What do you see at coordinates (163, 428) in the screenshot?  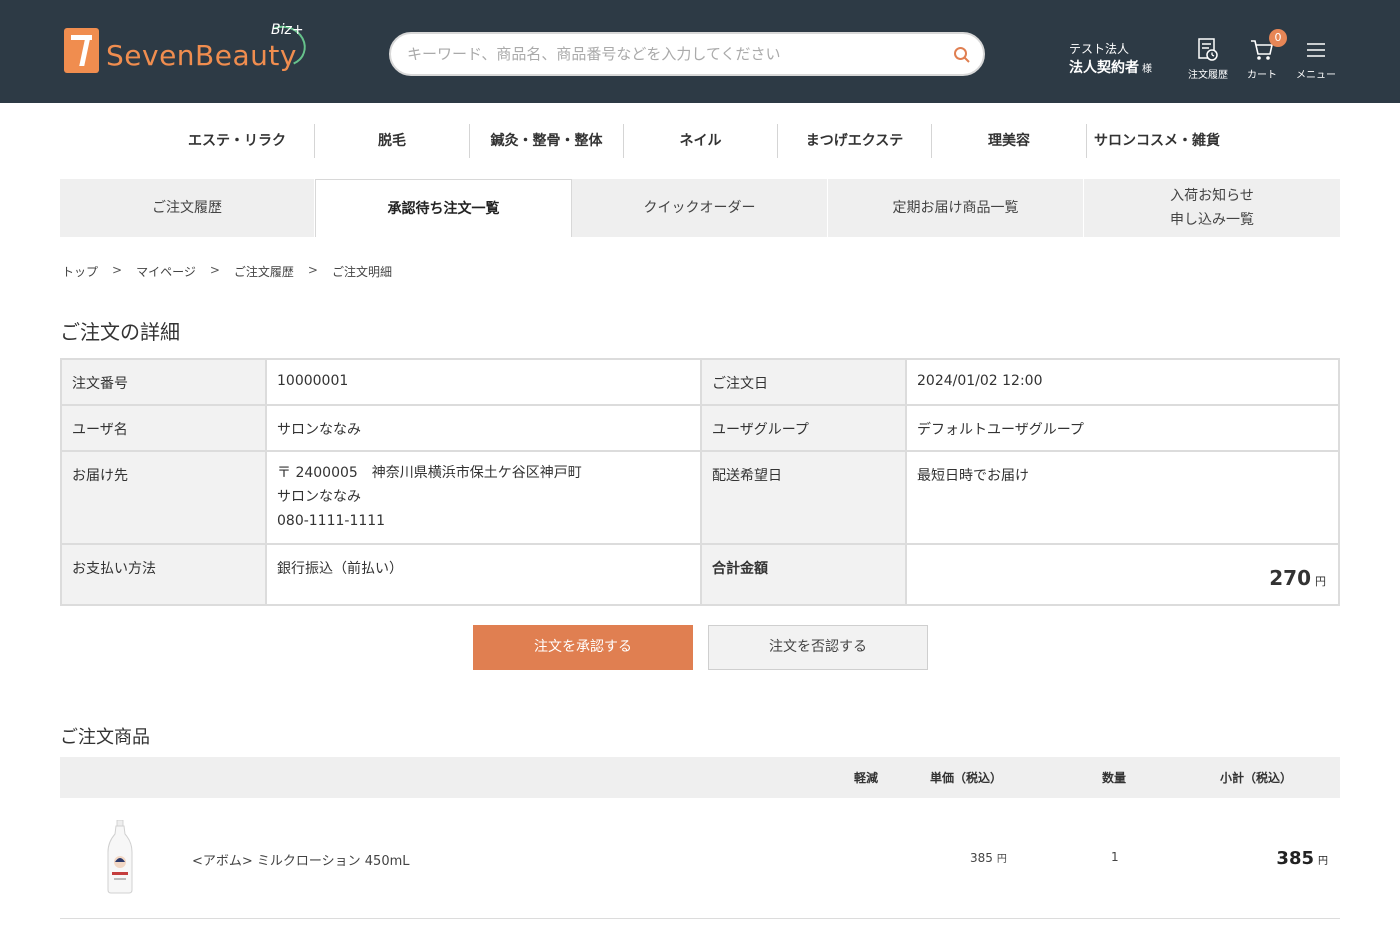 I see `user-name-label: ユーザ名` at bounding box center [163, 428].